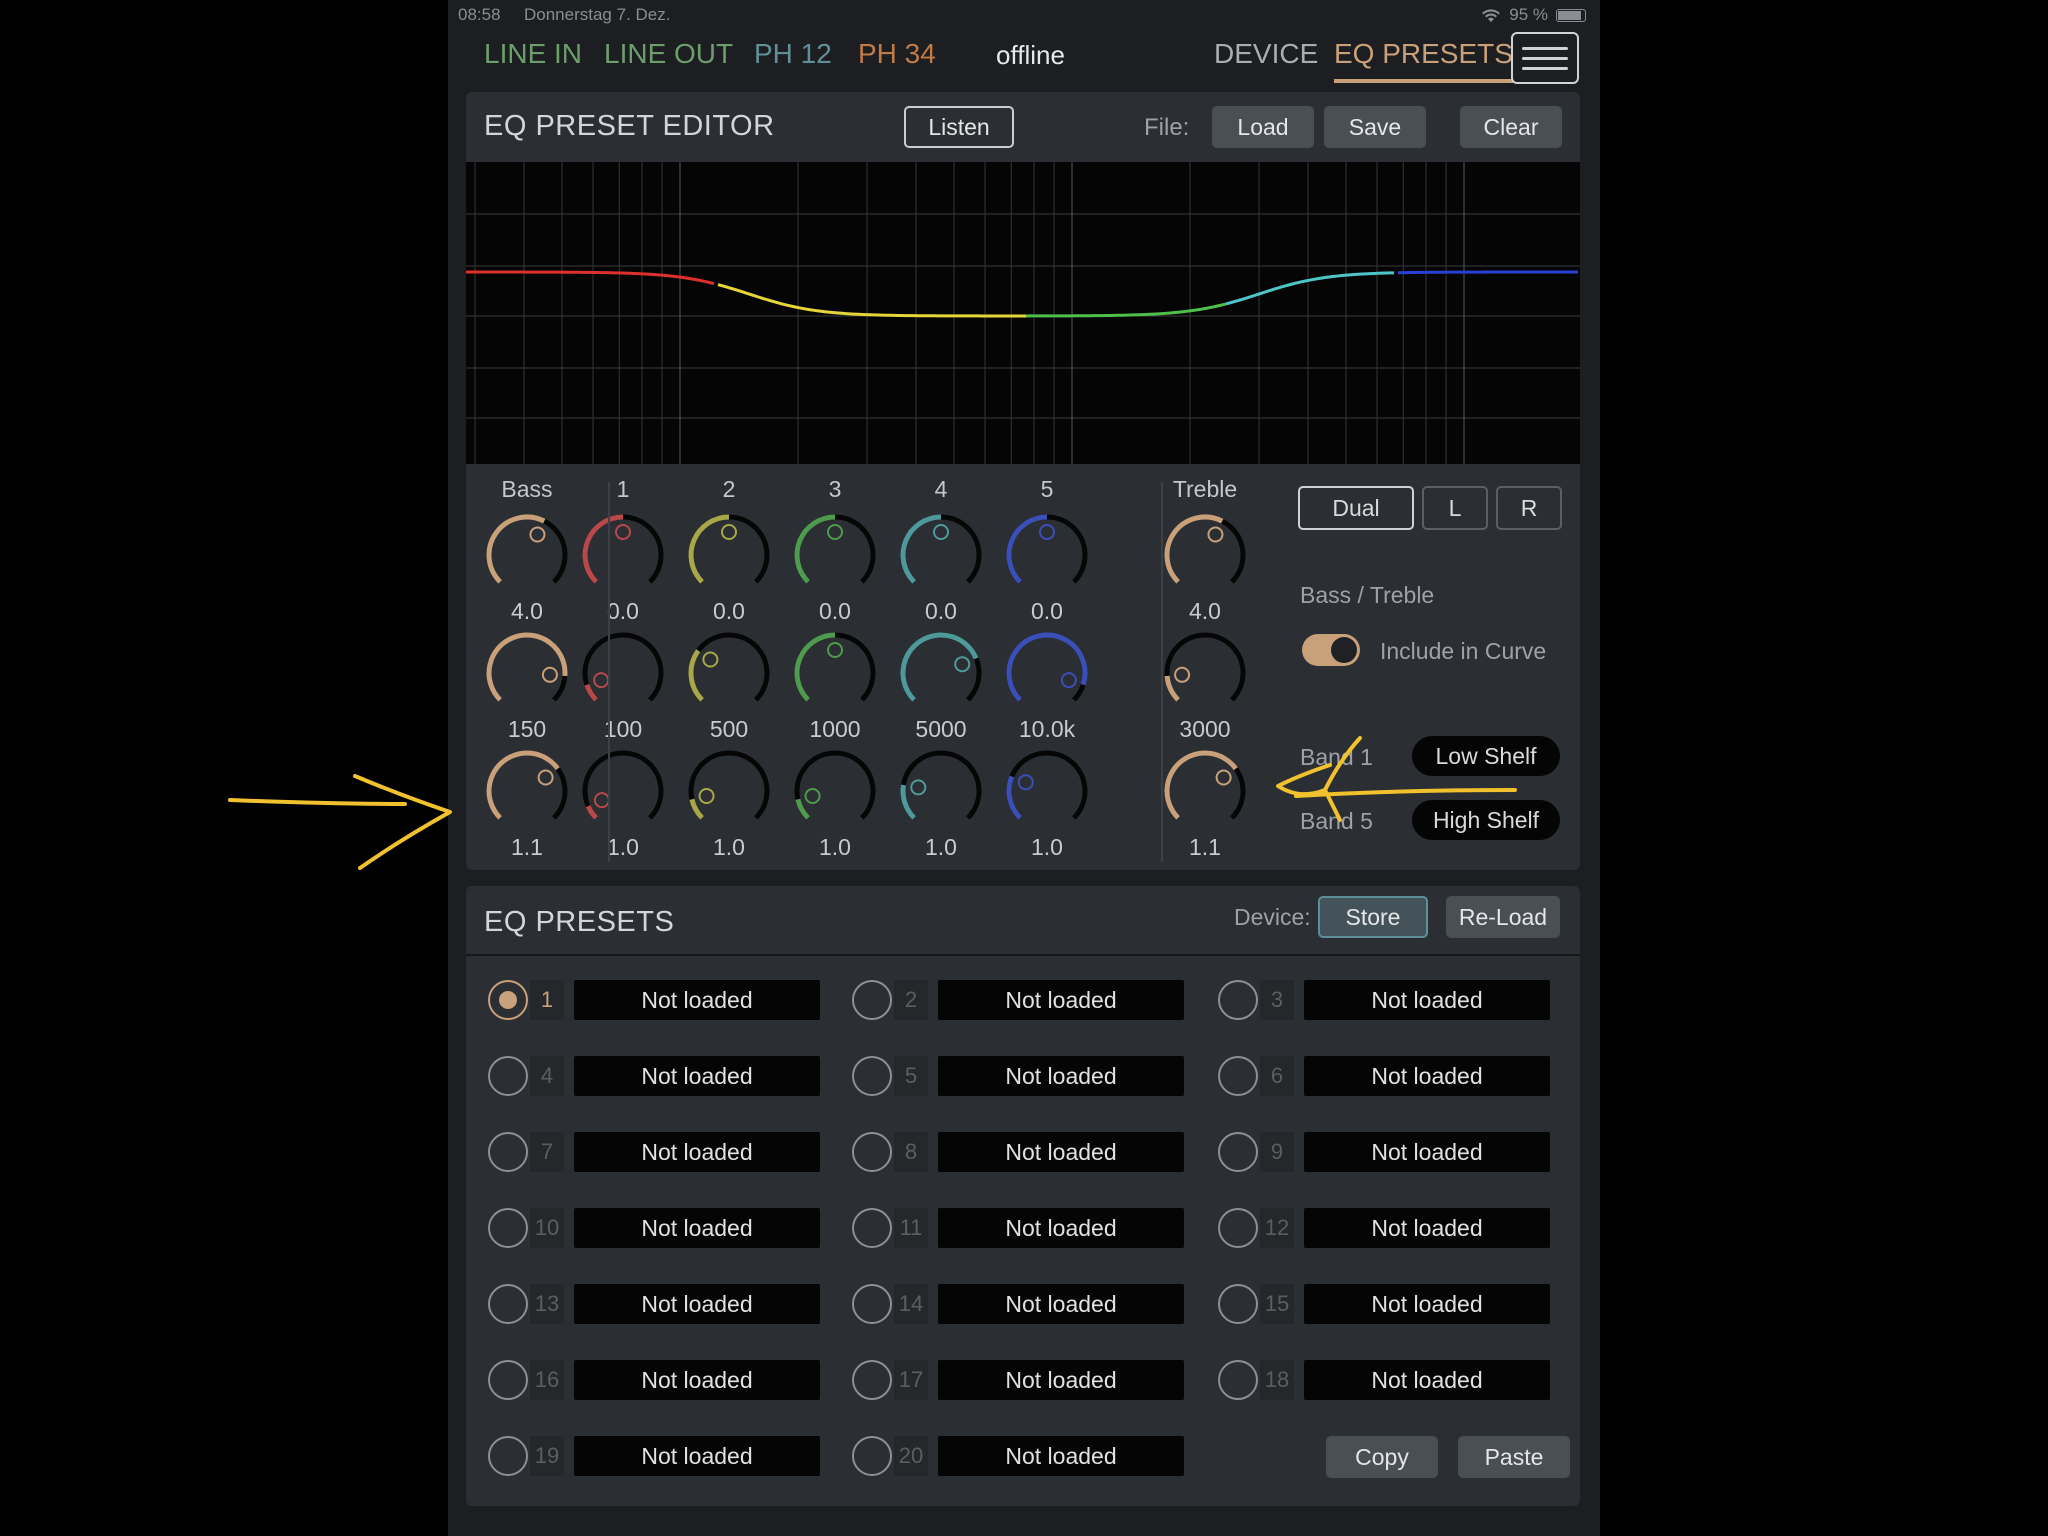  I want to click on left-channel-button: L, so click(1455, 508).